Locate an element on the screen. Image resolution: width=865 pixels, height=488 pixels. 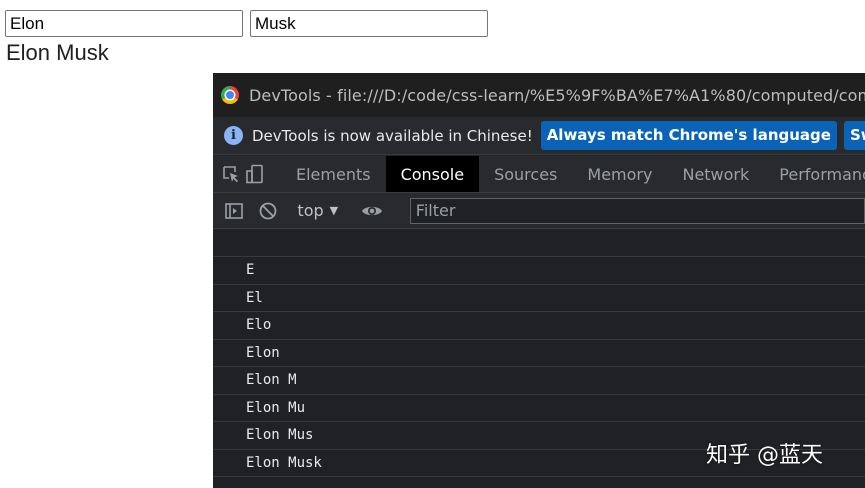
console-toolbar: top ▼ Filter is located at coordinates (539, 211).